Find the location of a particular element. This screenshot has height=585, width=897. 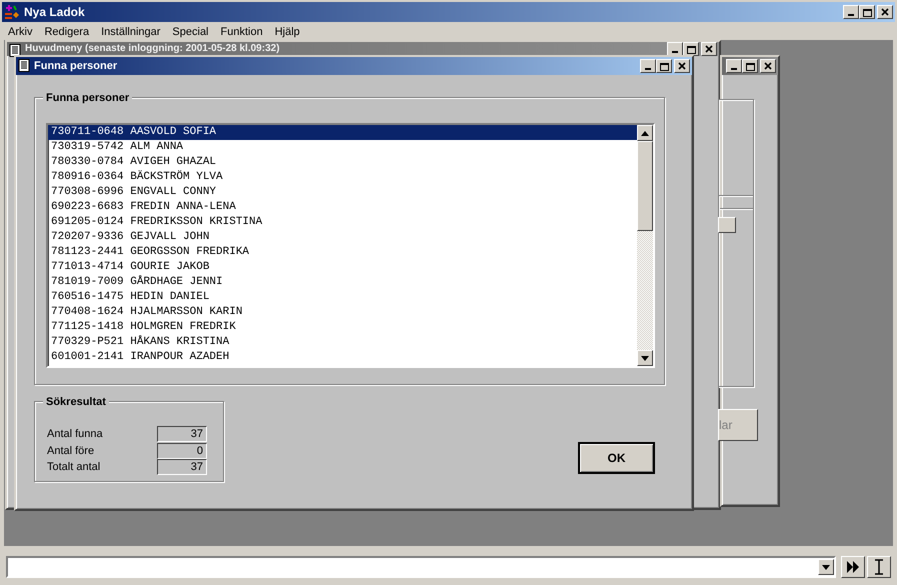

readonly-field: 0 is located at coordinates (182, 450).